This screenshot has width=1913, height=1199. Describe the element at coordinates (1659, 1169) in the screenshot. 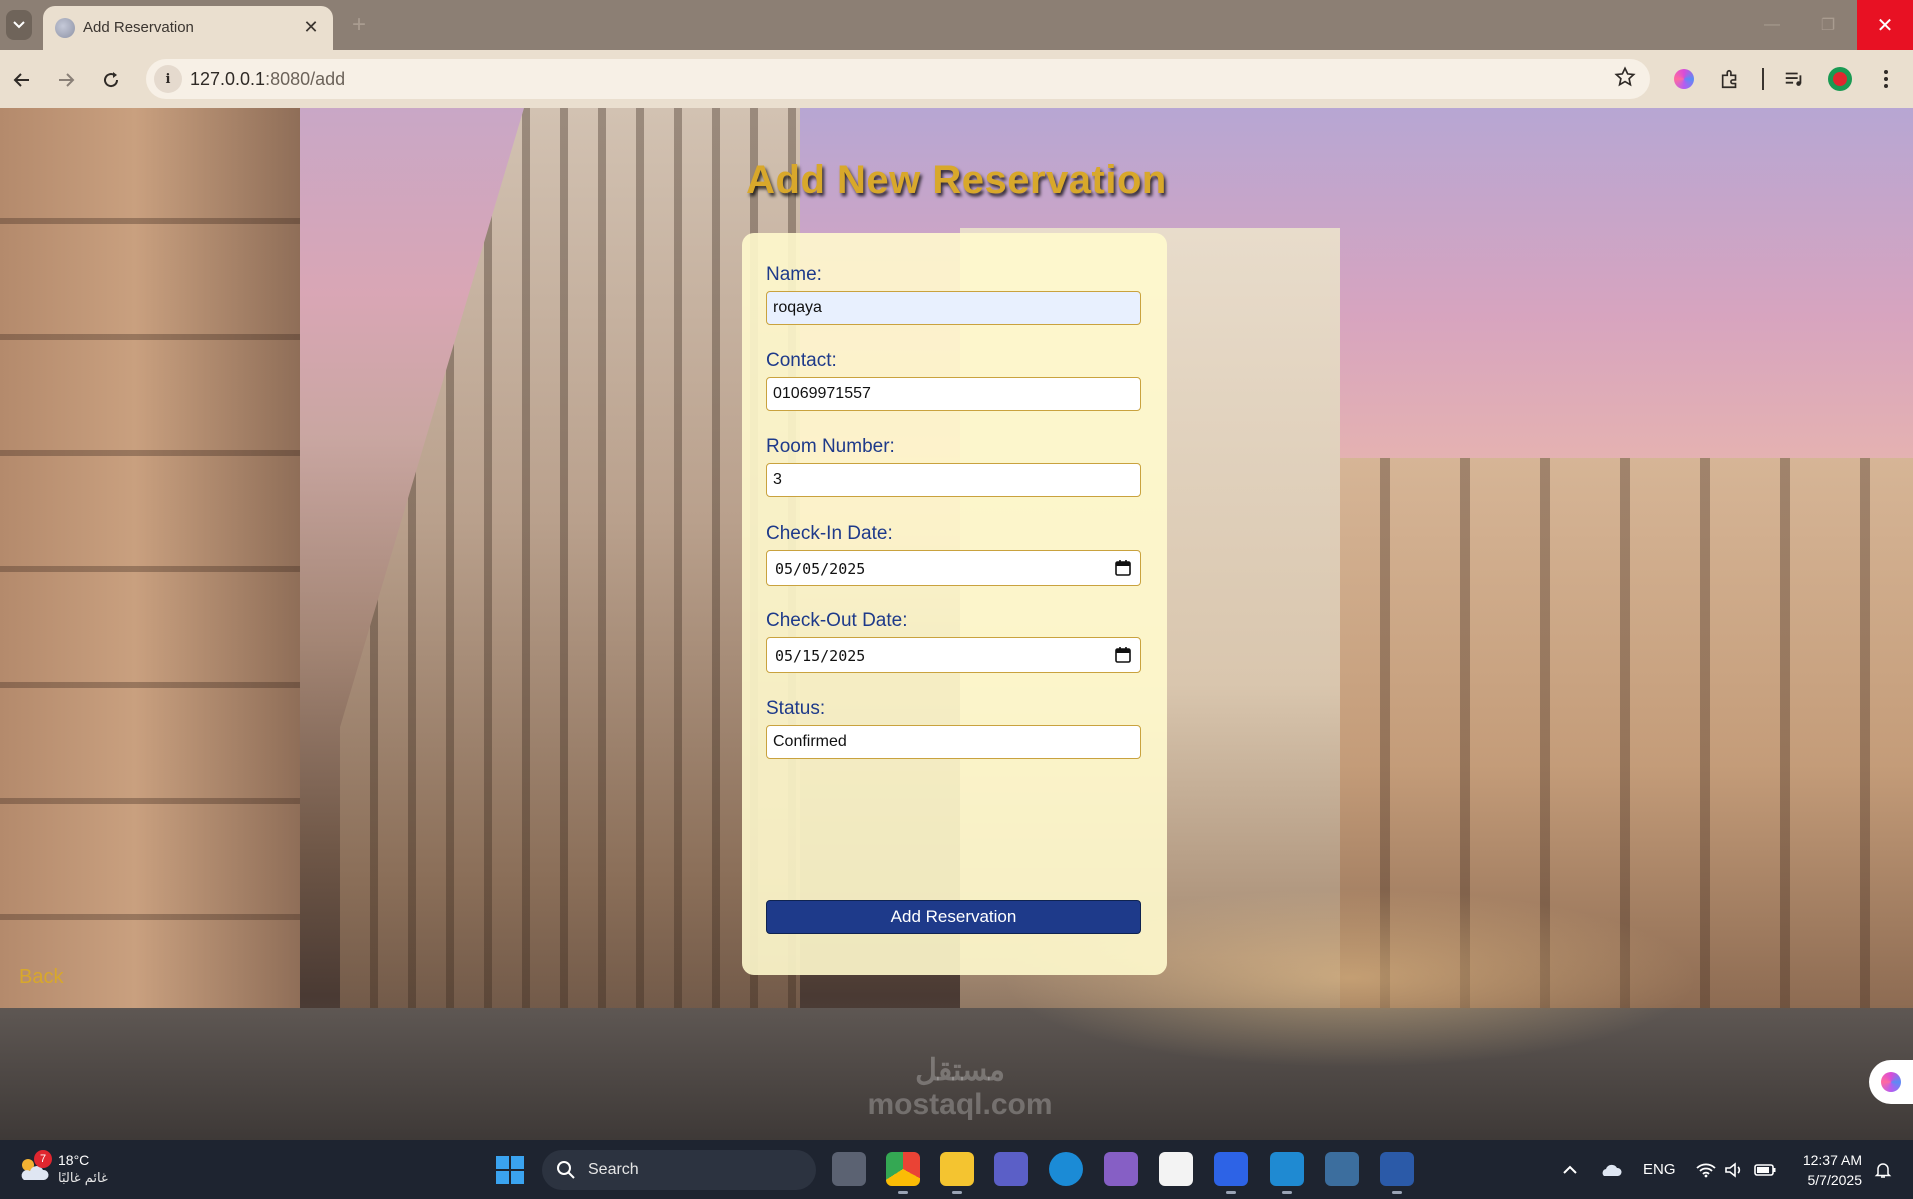

I see `language-indicator: ENG` at that location.